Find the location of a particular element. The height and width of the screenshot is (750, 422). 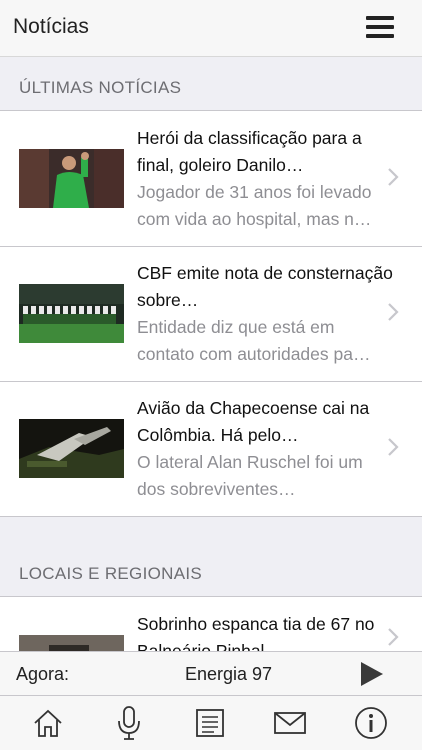

tab-news is located at coordinates (210, 723).